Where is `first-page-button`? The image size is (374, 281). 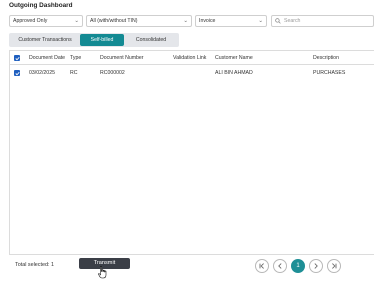 first-page-button is located at coordinates (262, 266).